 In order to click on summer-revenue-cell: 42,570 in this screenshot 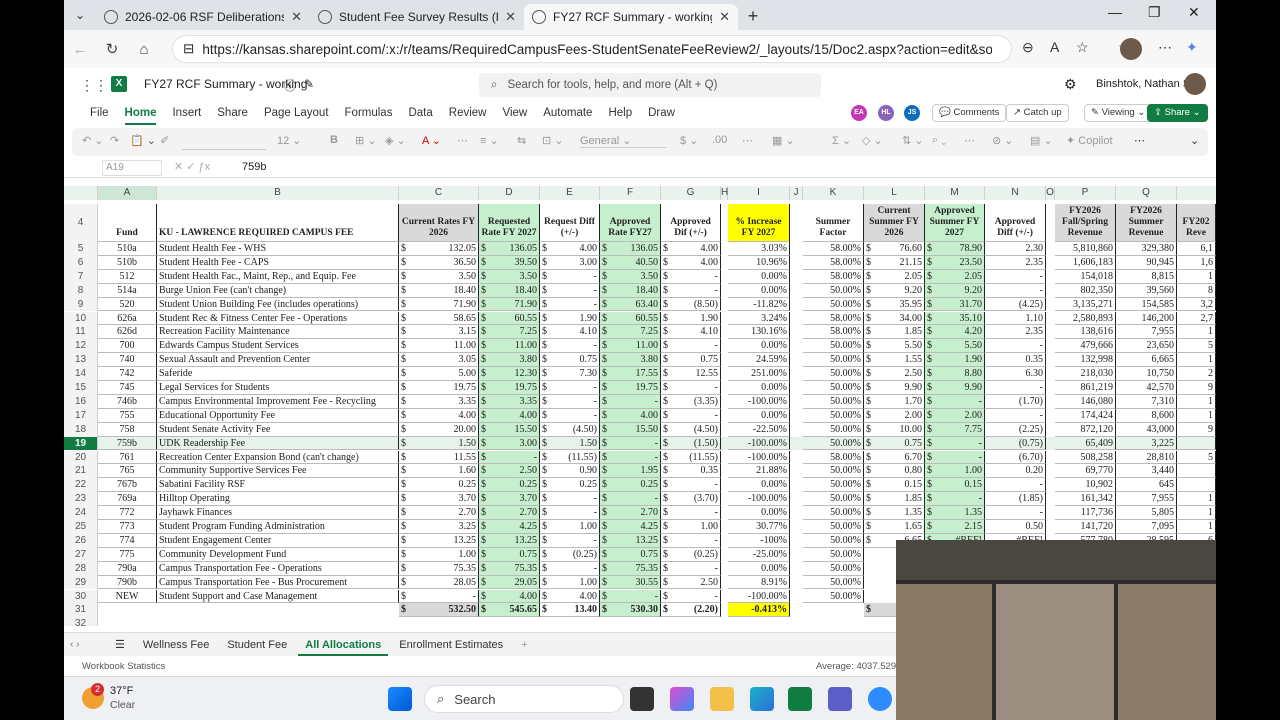, I will do `click(1146, 388)`.